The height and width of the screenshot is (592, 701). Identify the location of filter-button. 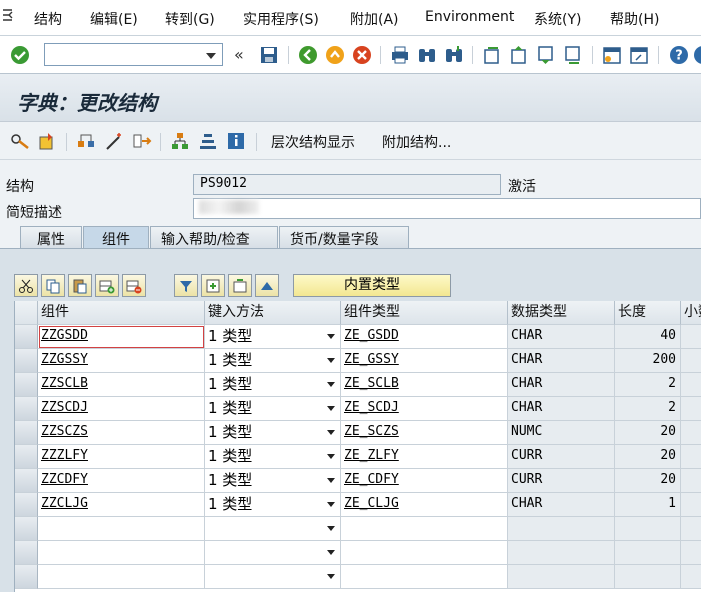
(186, 285).